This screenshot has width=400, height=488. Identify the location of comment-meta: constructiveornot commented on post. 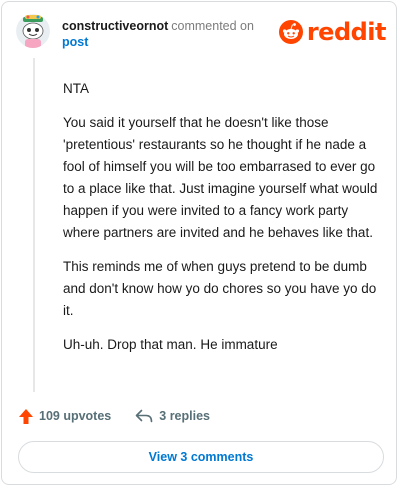
(158, 34).